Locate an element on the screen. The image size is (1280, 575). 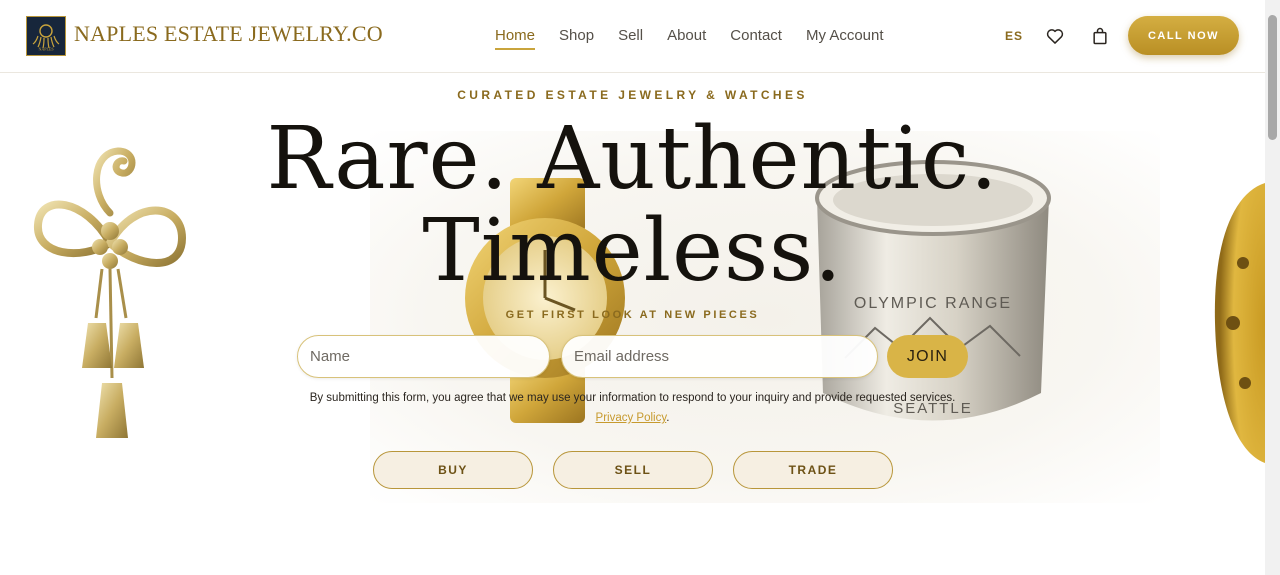
headline-line-1: Rare. Authentic. is located at coordinates (632, 159).